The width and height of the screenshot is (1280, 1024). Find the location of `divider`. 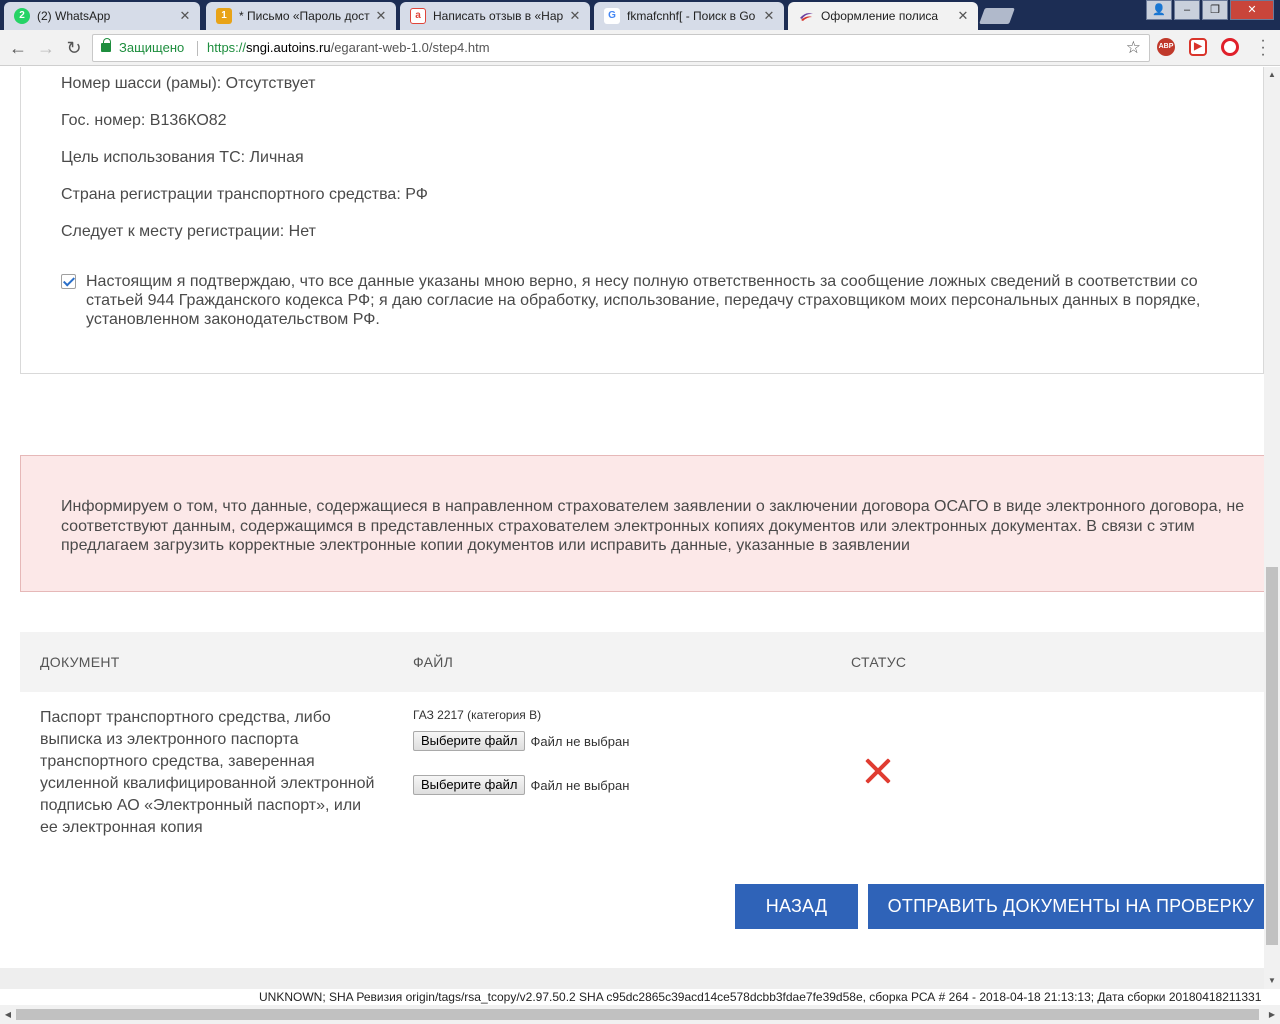

divider is located at coordinates (197, 48).